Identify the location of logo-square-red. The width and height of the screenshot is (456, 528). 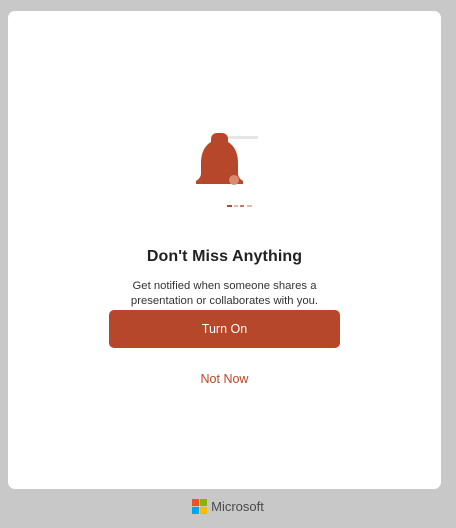
(196, 502).